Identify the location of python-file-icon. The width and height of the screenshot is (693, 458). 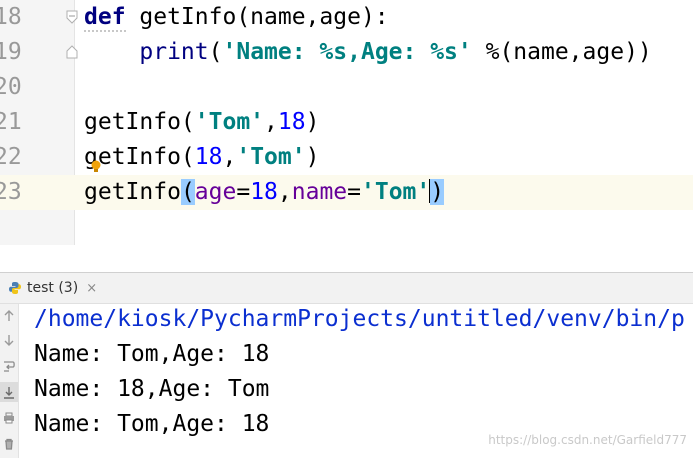
(15, 288).